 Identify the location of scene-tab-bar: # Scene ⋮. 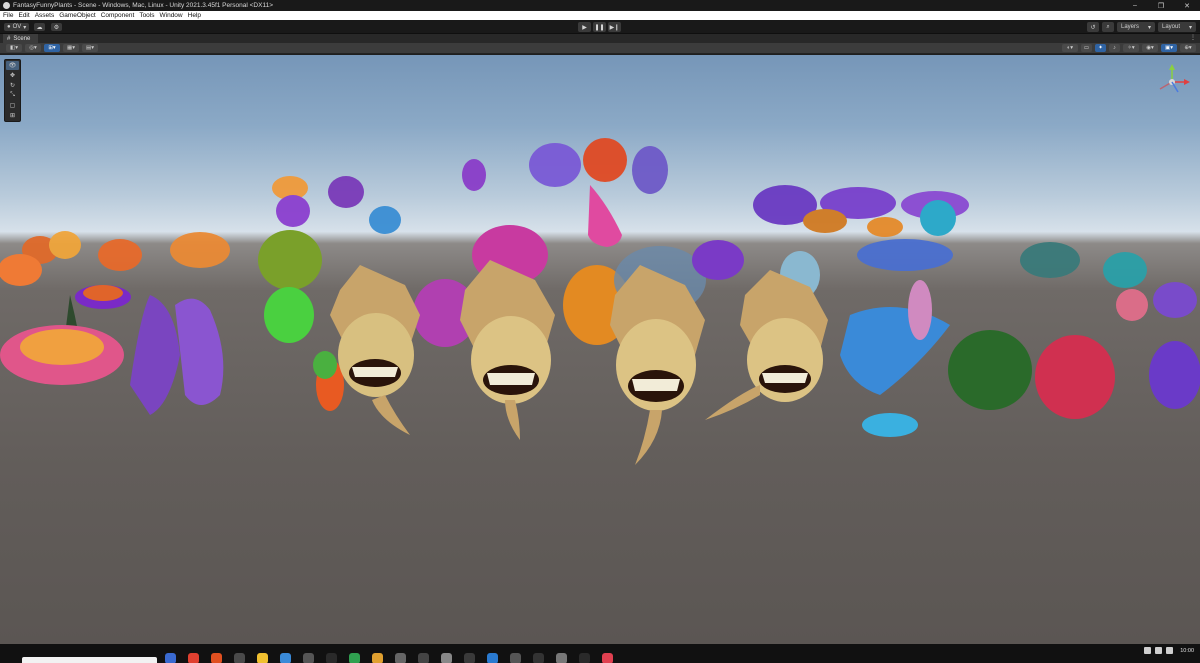
(600, 38).